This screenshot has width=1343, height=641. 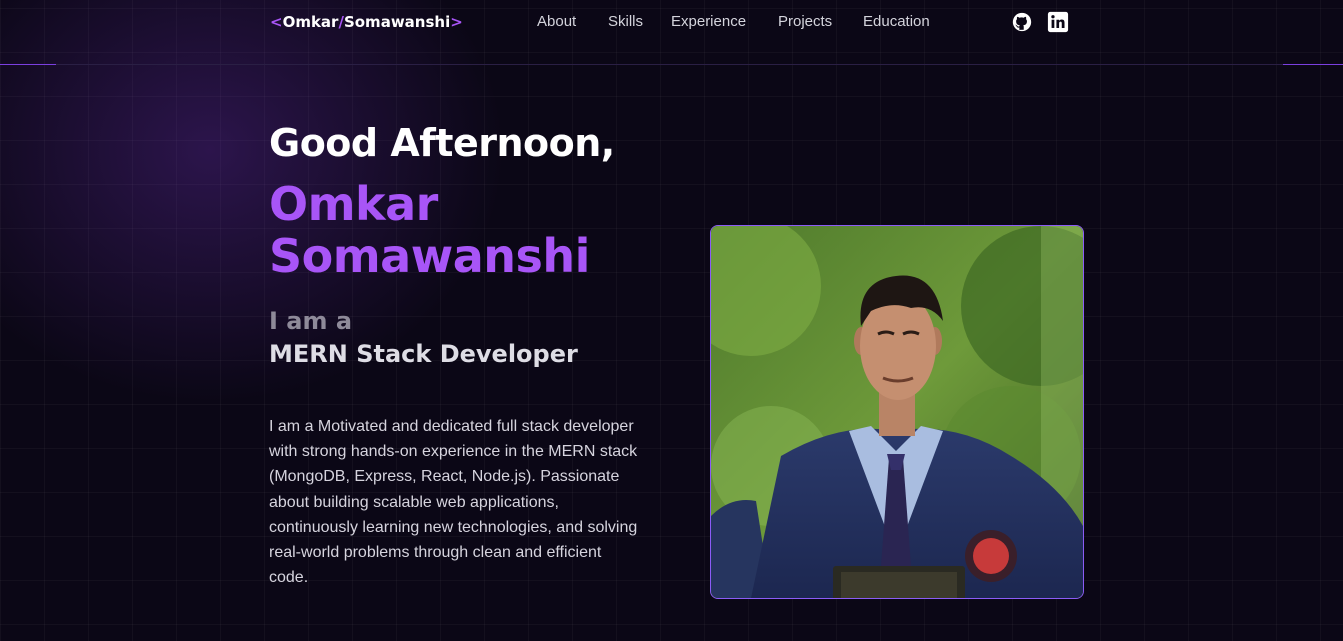 I want to click on site-logo: <Omkar/Somawanshi>, so click(x=366, y=22).